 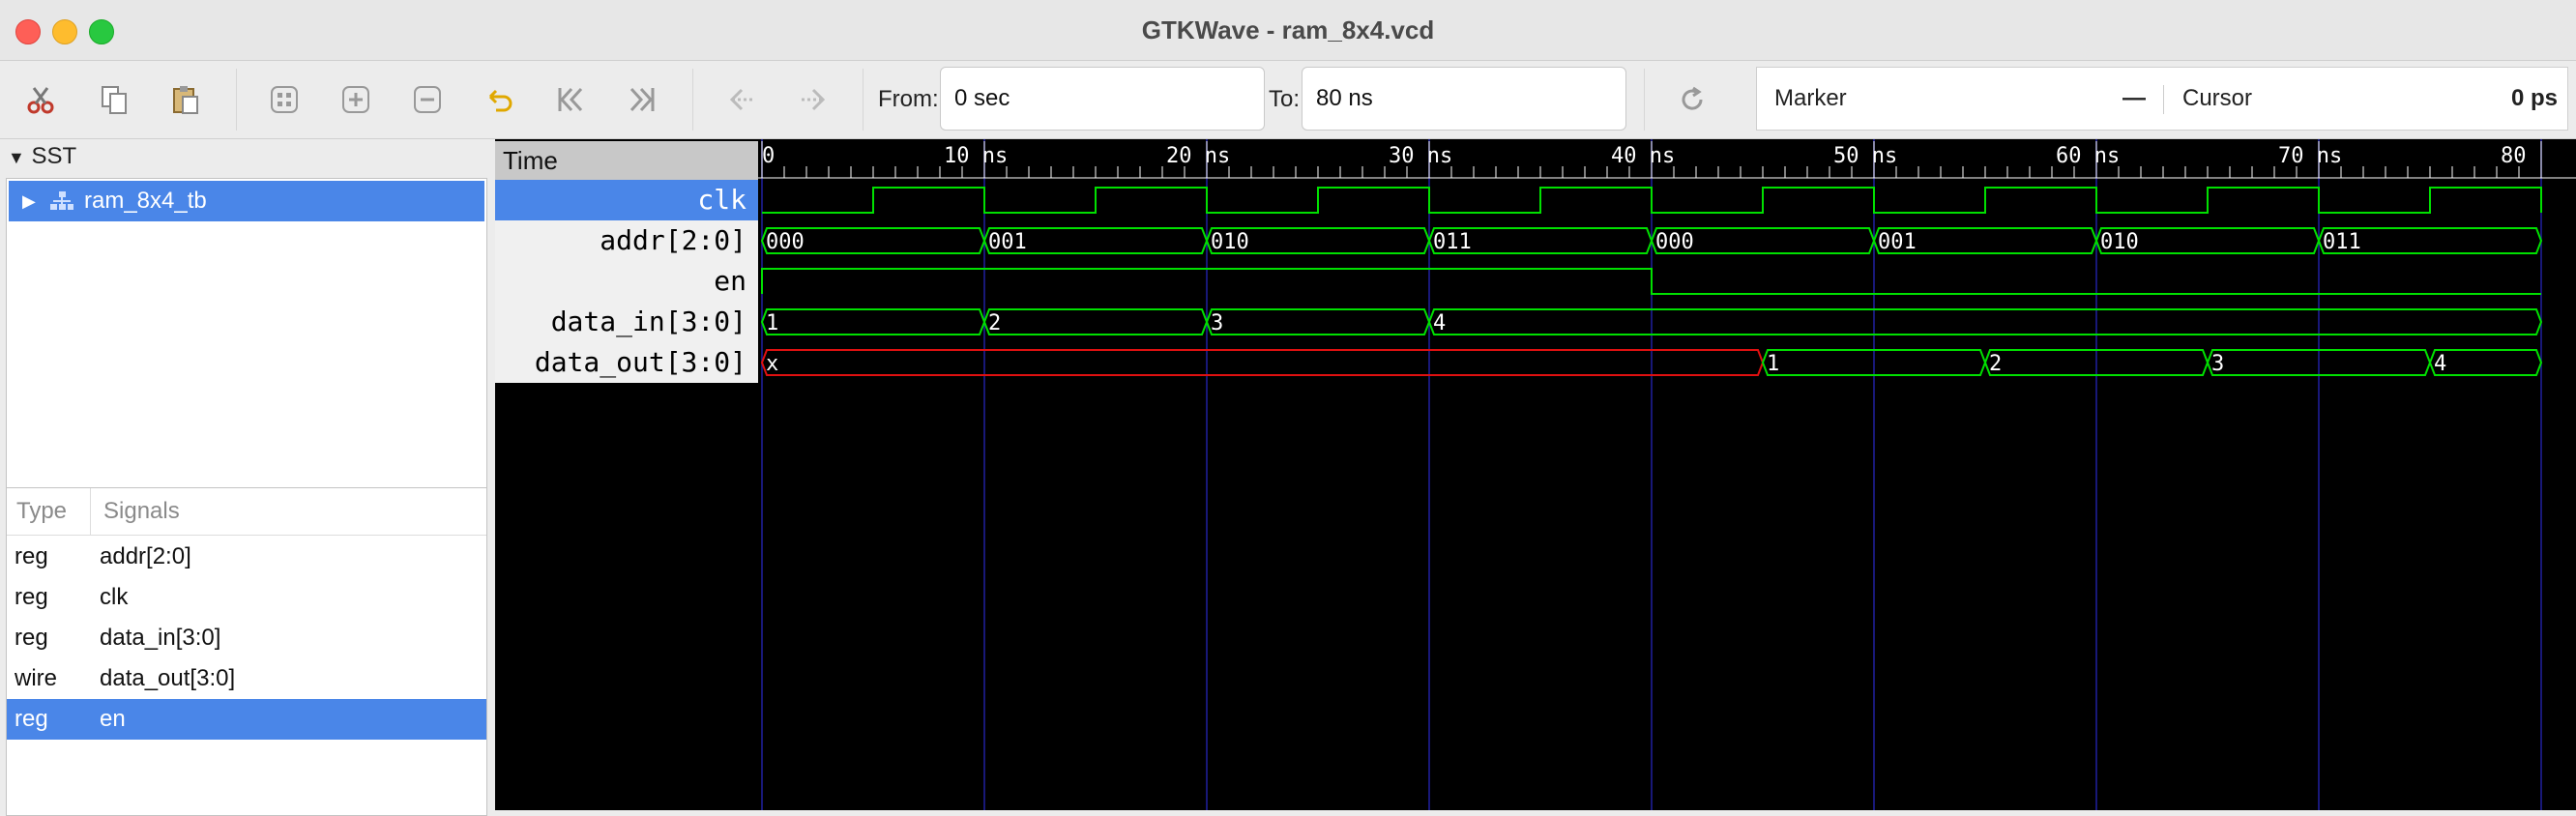 What do you see at coordinates (673, 240) in the screenshot?
I see `wave-name-label: addr[2:0]` at bounding box center [673, 240].